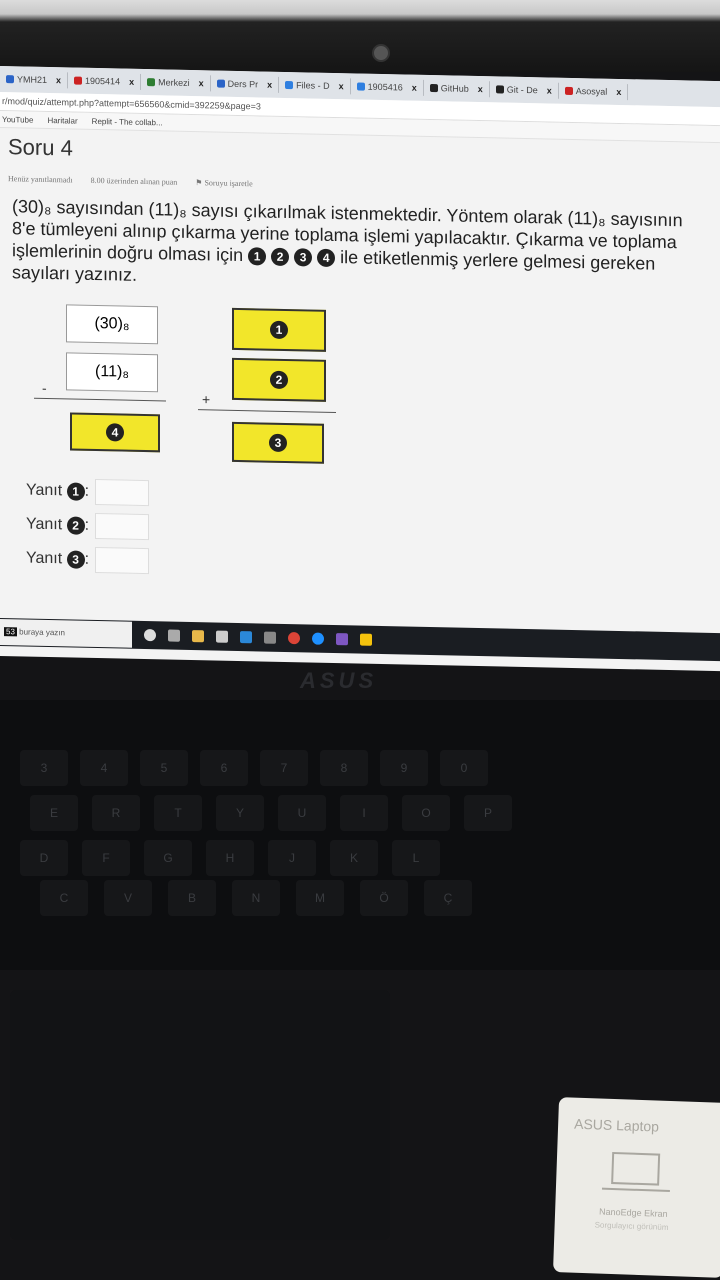 The height and width of the screenshot is (1280, 720). I want to click on sum-marker: 3, so click(278, 443).